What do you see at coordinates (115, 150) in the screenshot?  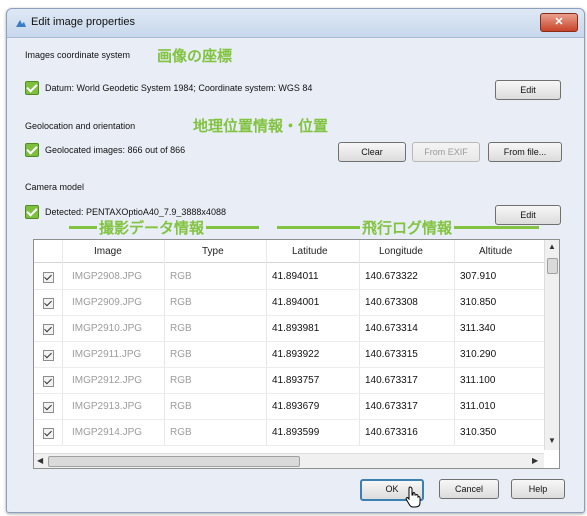 I see `geolocated-status: Geolocated images: 866 out of 866` at bounding box center [115, 150].